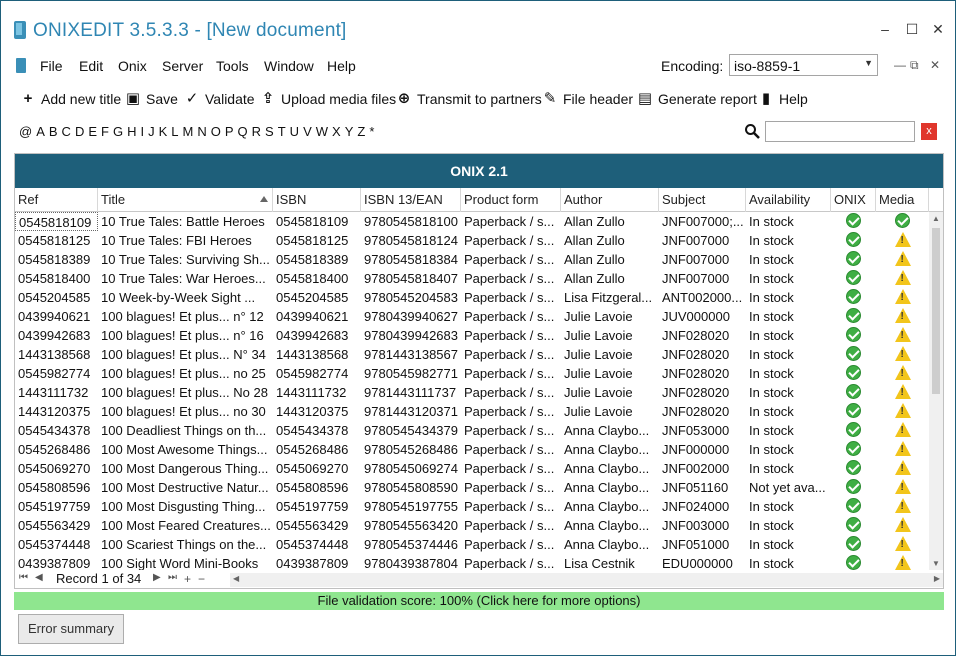  Describe the element at coordinates (56, 506) in the screenshot. I see `cell-ref: 0545197759` at that location.